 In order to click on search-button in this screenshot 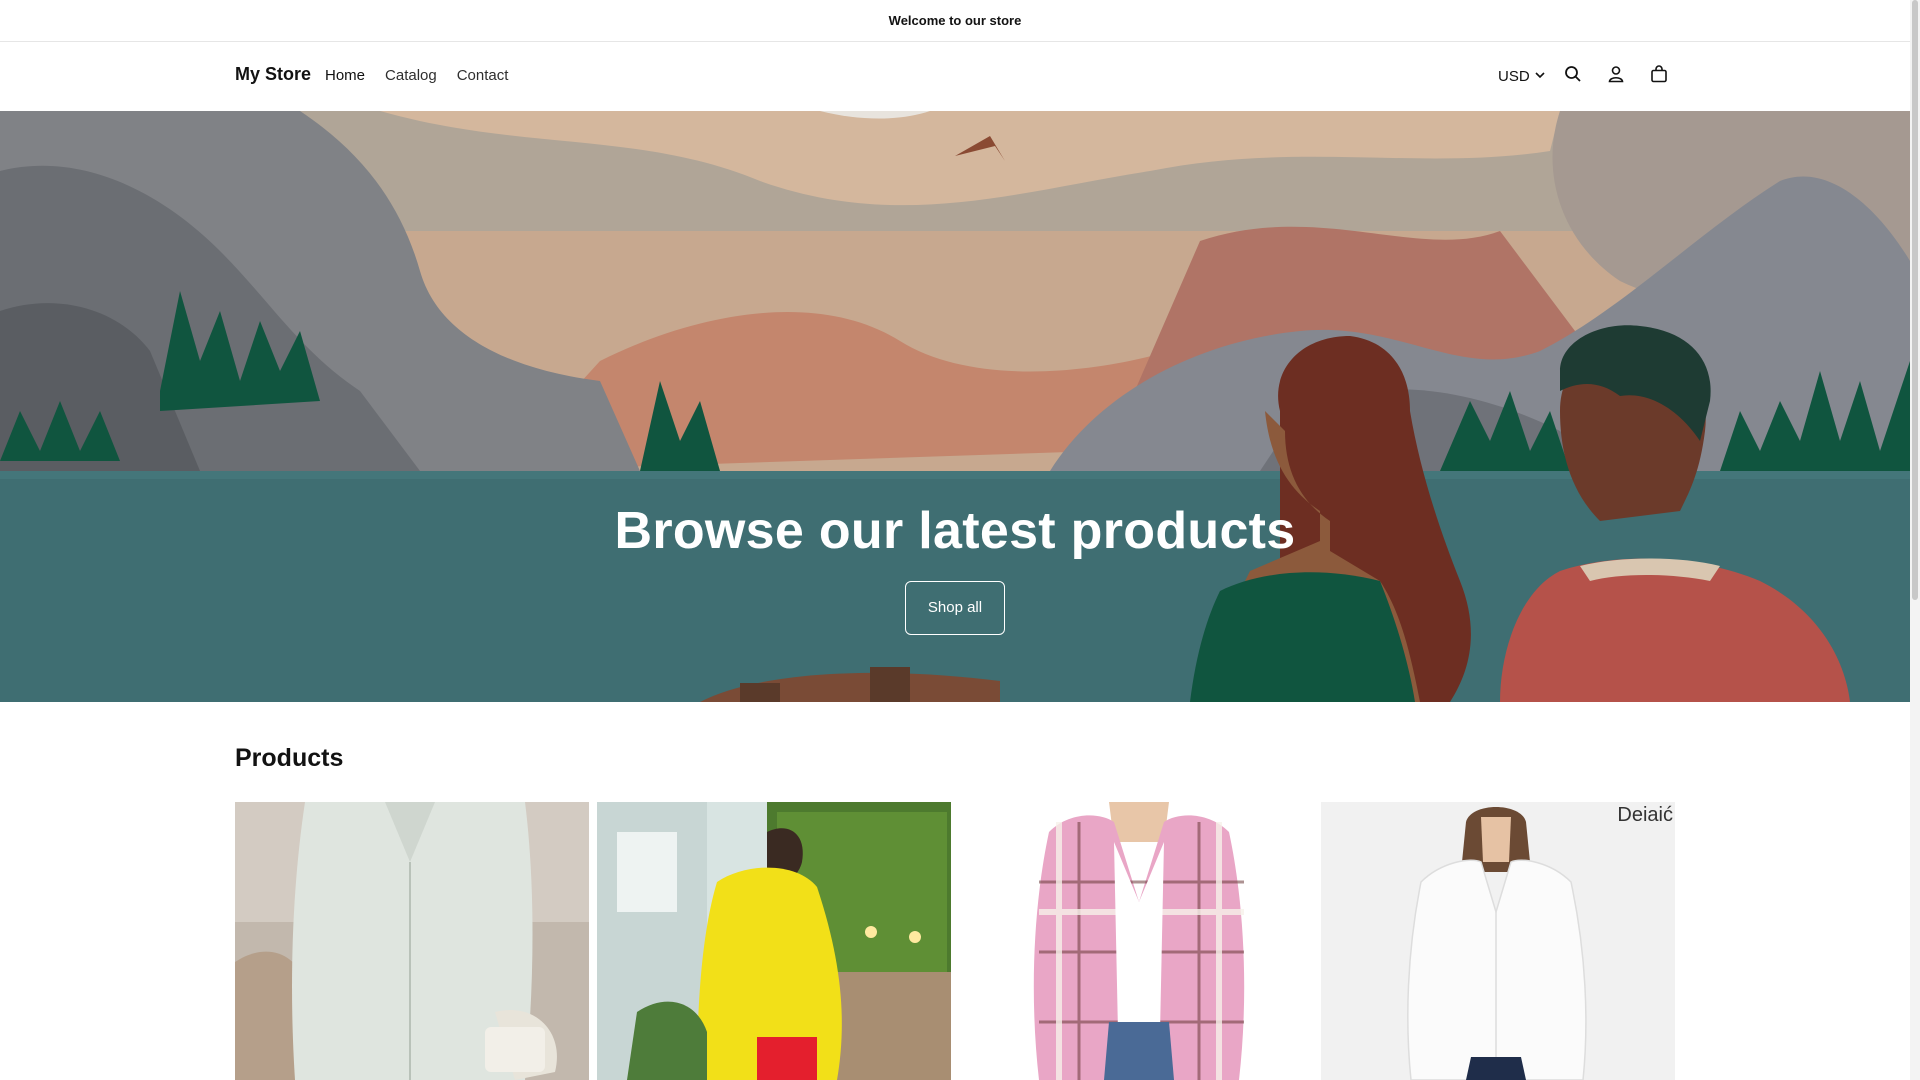, I will do `click(1573, 76)`.